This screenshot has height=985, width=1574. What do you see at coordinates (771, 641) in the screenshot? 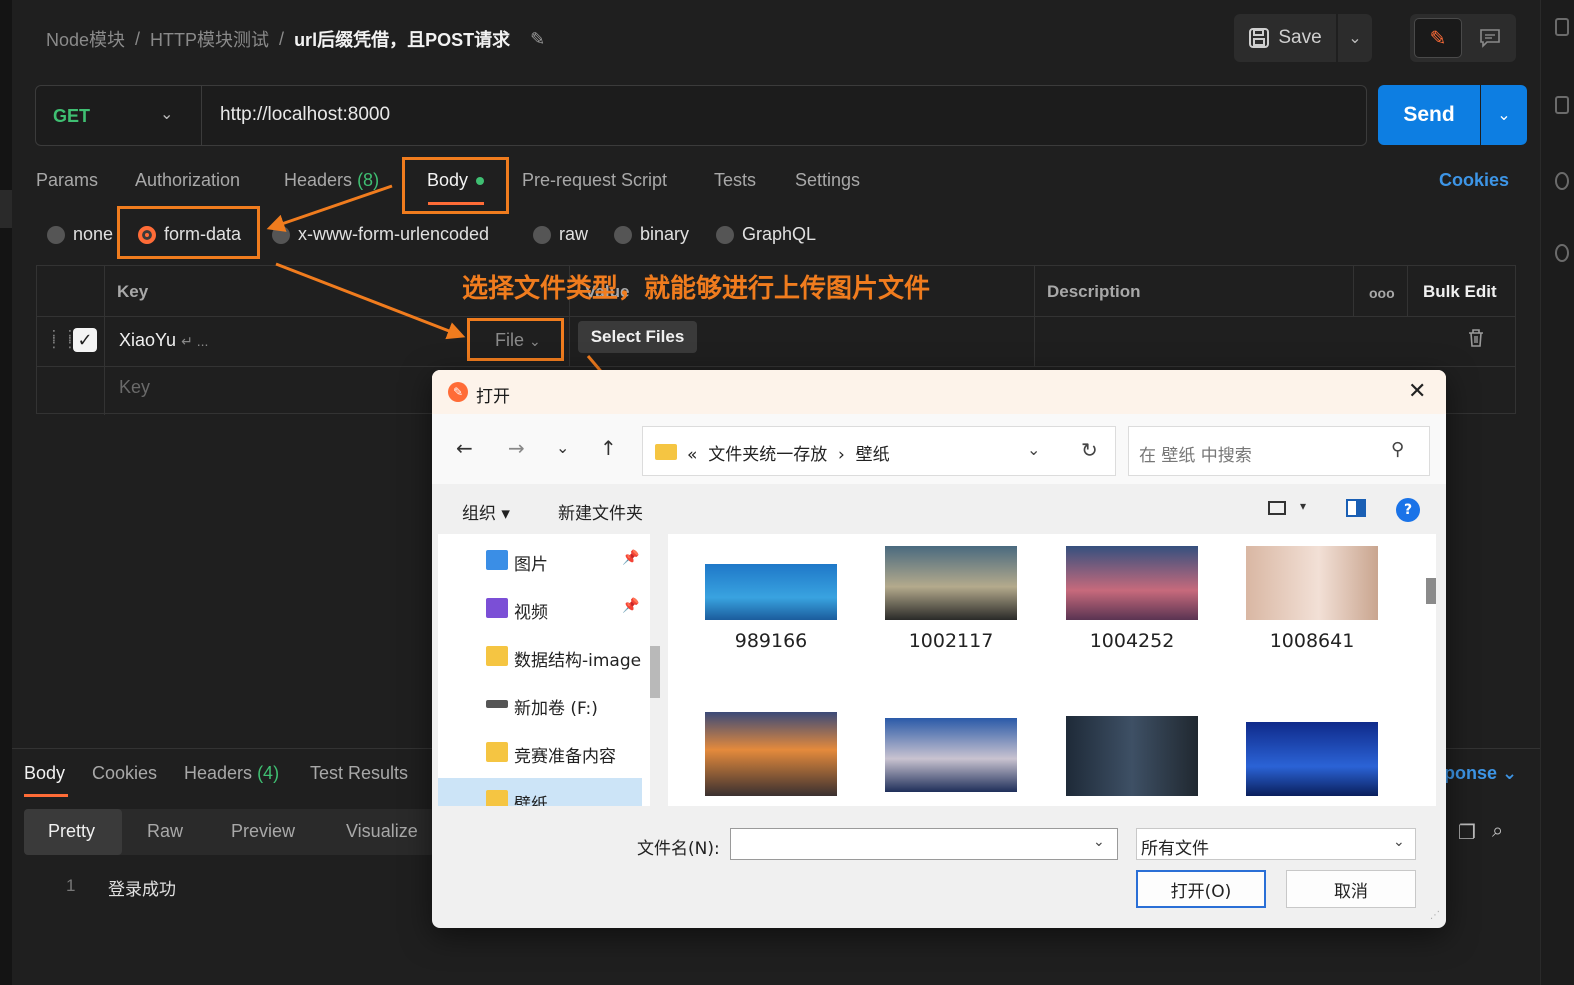
I see `file-name: 989166` at bounding box center [771, 641].